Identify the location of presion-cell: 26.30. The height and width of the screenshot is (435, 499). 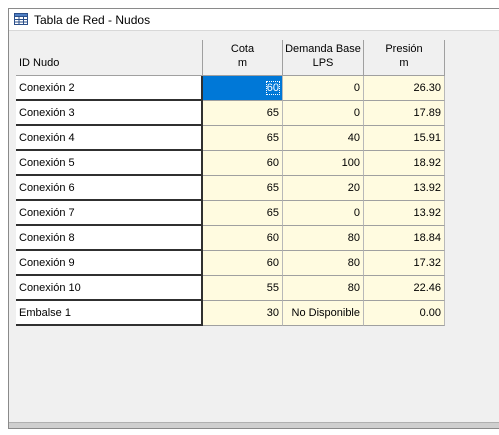
(404, 88).